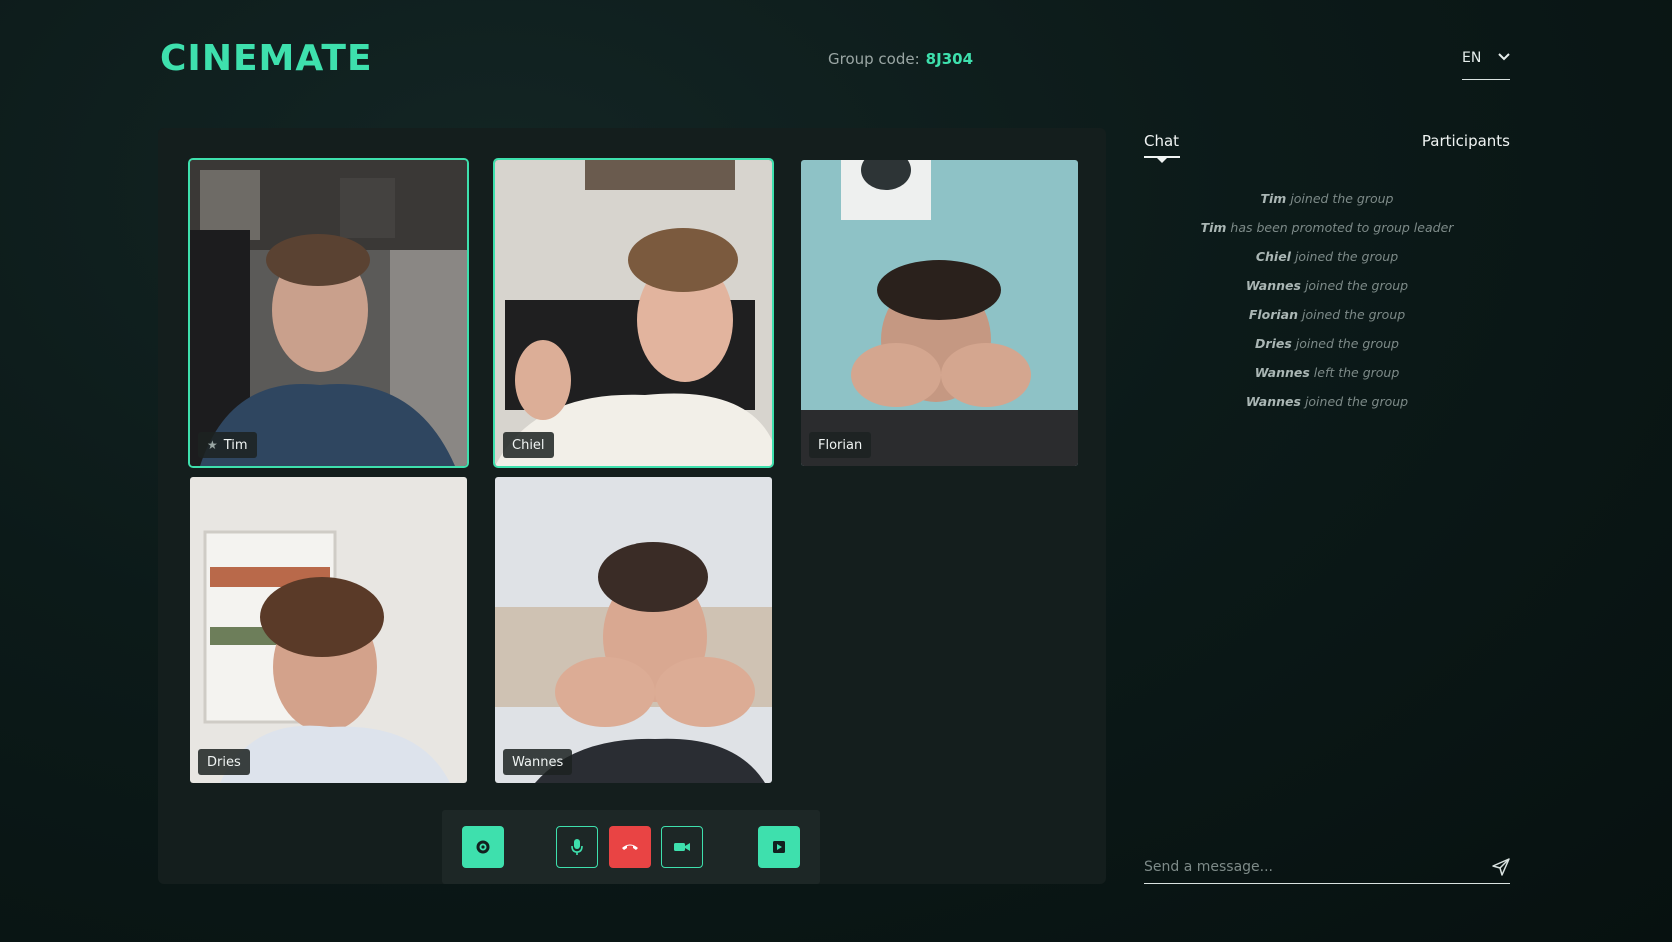 Image resolution: width=1672 pixels, height=942 pixels. I want to click on group-code-display: Group code: 8J304, so click(900, 59).